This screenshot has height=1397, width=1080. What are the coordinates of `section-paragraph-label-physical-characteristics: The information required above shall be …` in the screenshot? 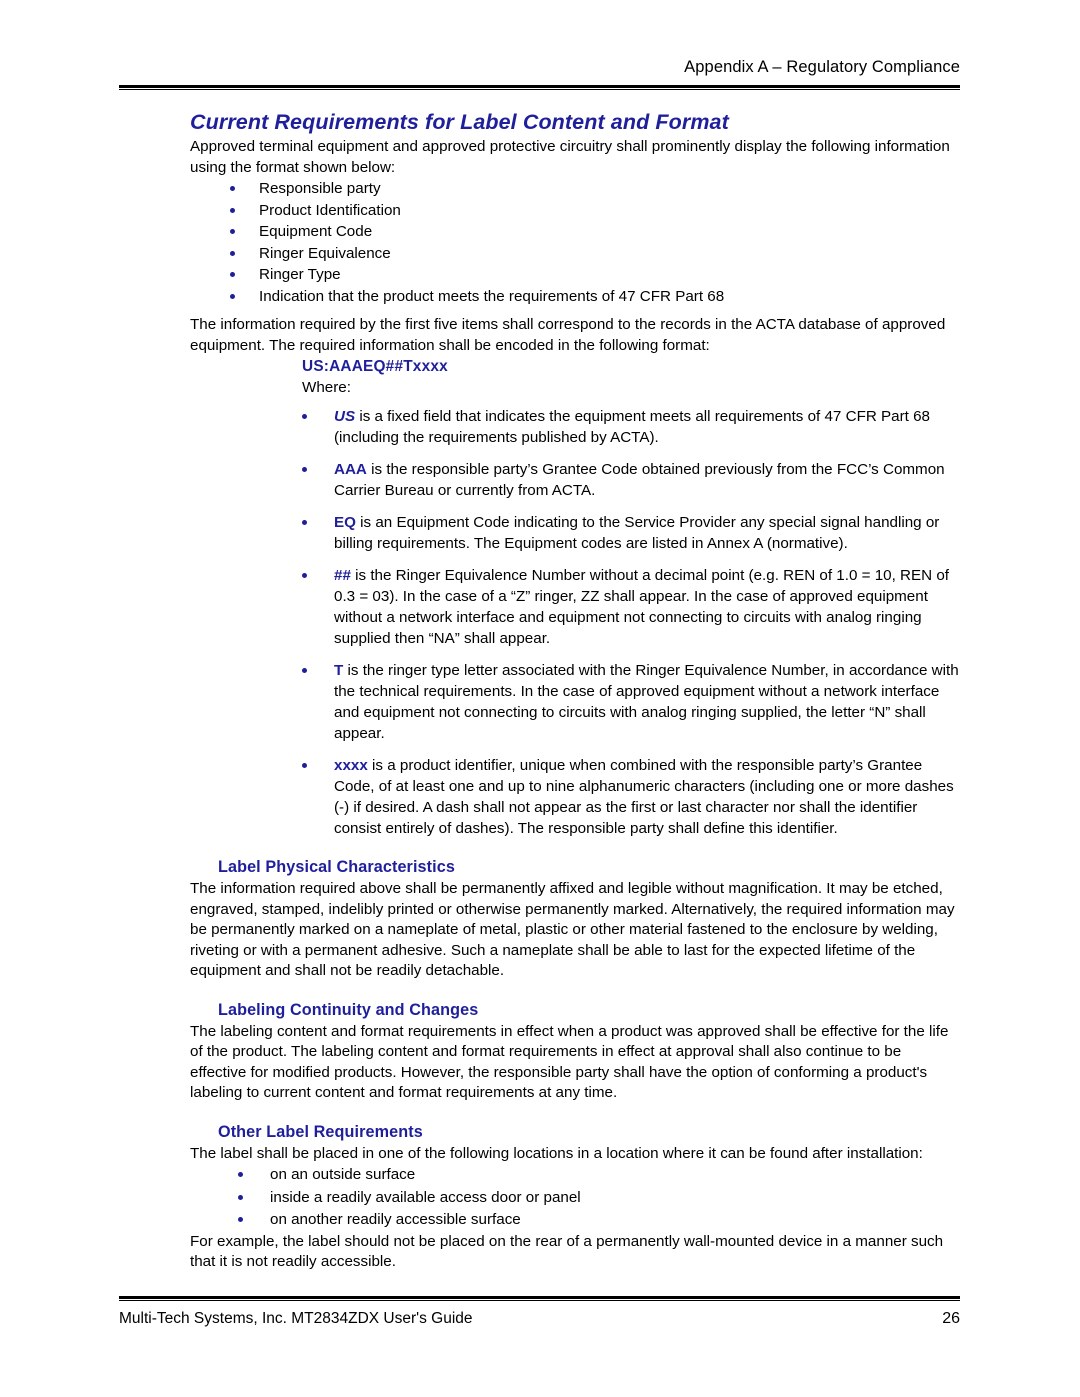 It's located at (572, 929).